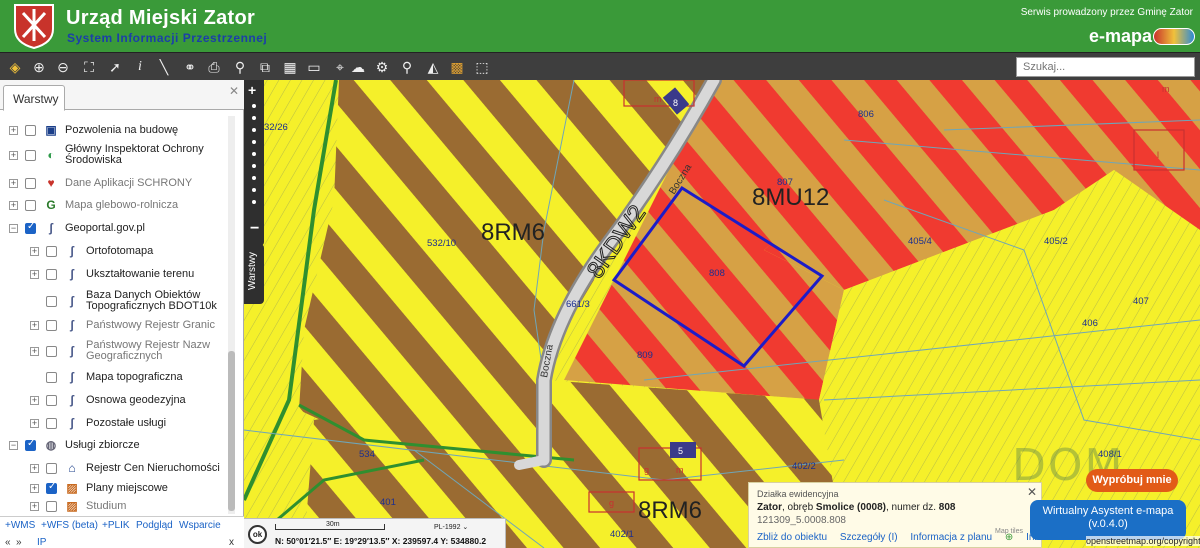  What do you see at coordinates (190, 67) in the screenshot?
I see `link-icon: ⚭` at bounding box center [190, 67].